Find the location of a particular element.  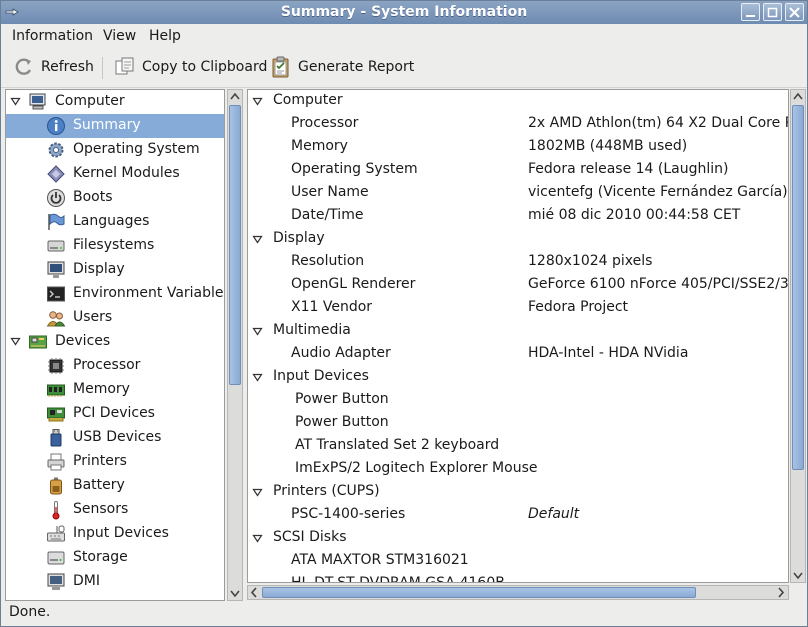

sidebar-item-label: USB Devices is located at coordinates (117, 437).